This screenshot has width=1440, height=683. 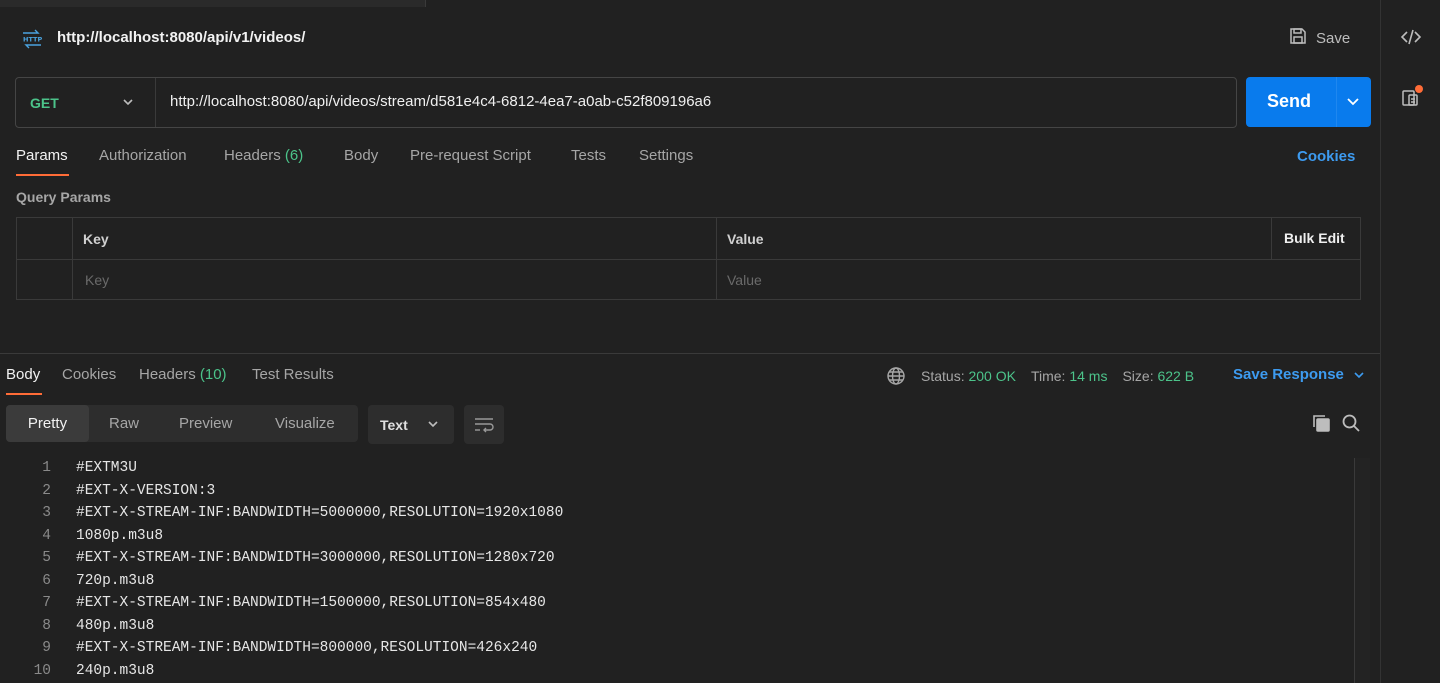 What do you see at coordinates (115, 670) in the screenshot?
I see `line-text: 240p.m3u8` at bounding box center [115, 670].